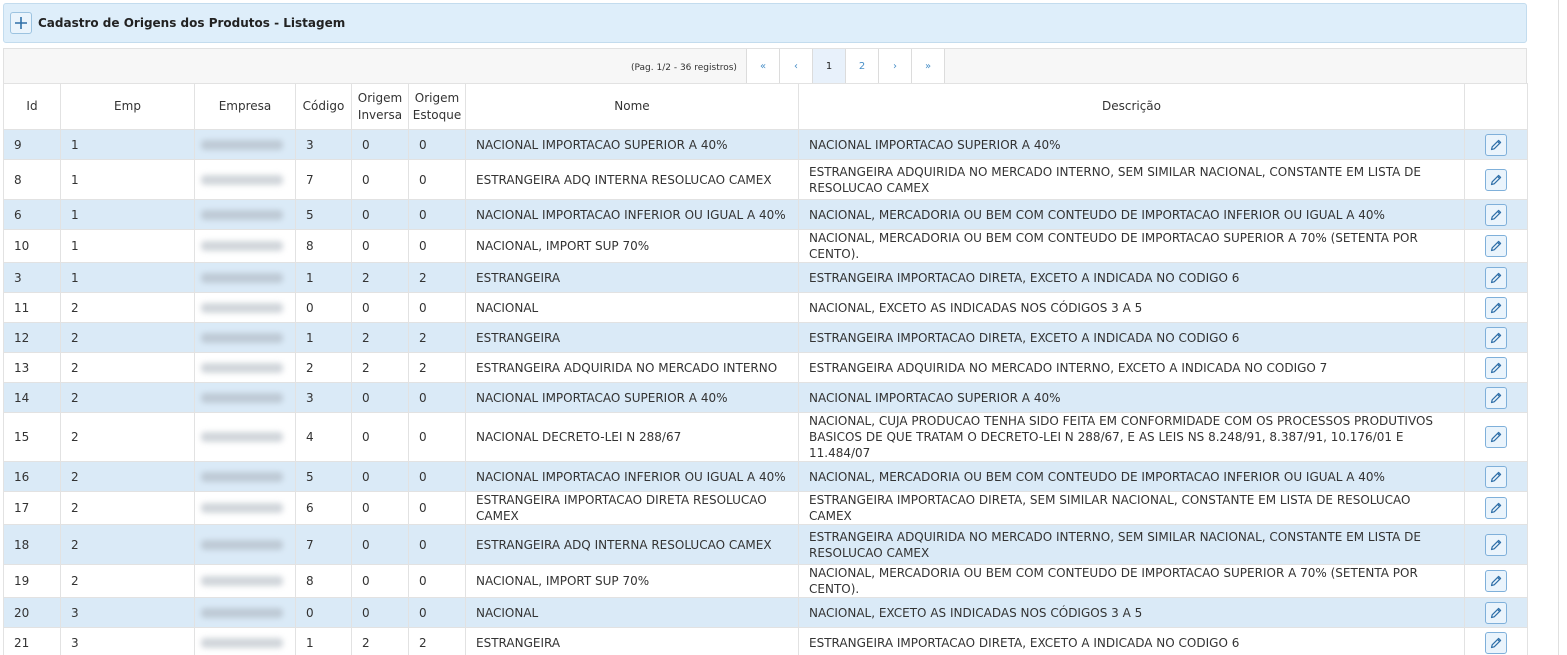  What do you see at coordinates (380, 114) in the screenshot?
I see `header-line: Inversa` at bounding box center [380, 114].